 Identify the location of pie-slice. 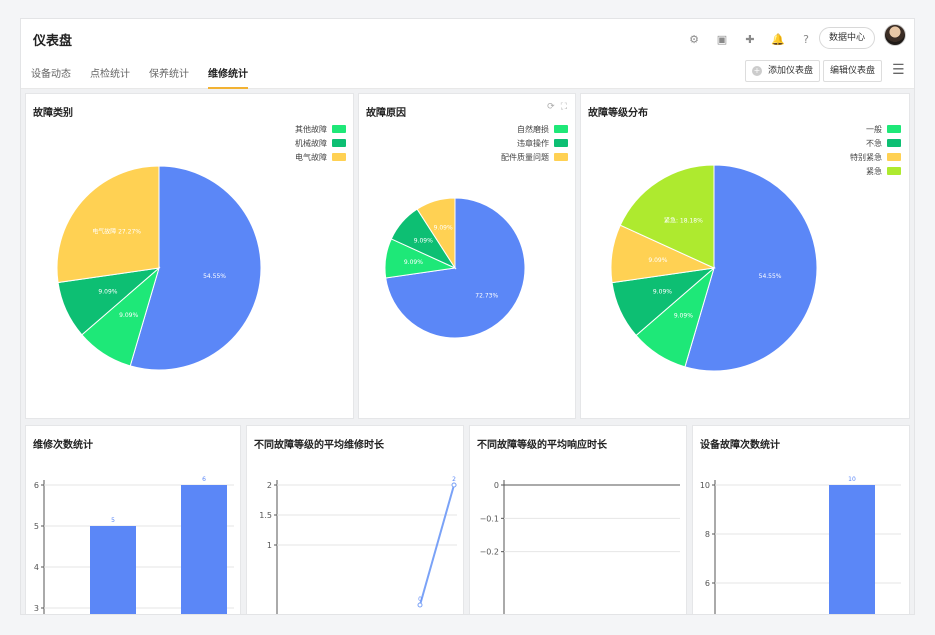
(108, 224).